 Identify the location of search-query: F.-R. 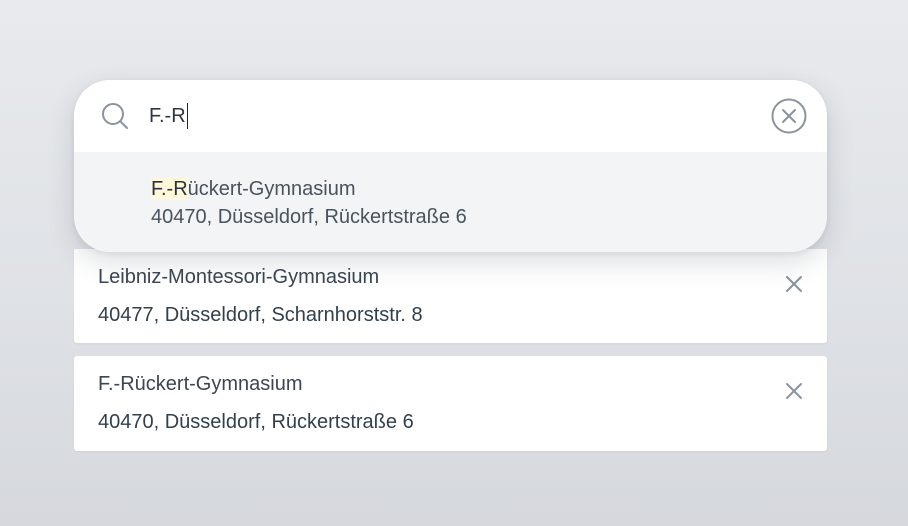
(167, 116).